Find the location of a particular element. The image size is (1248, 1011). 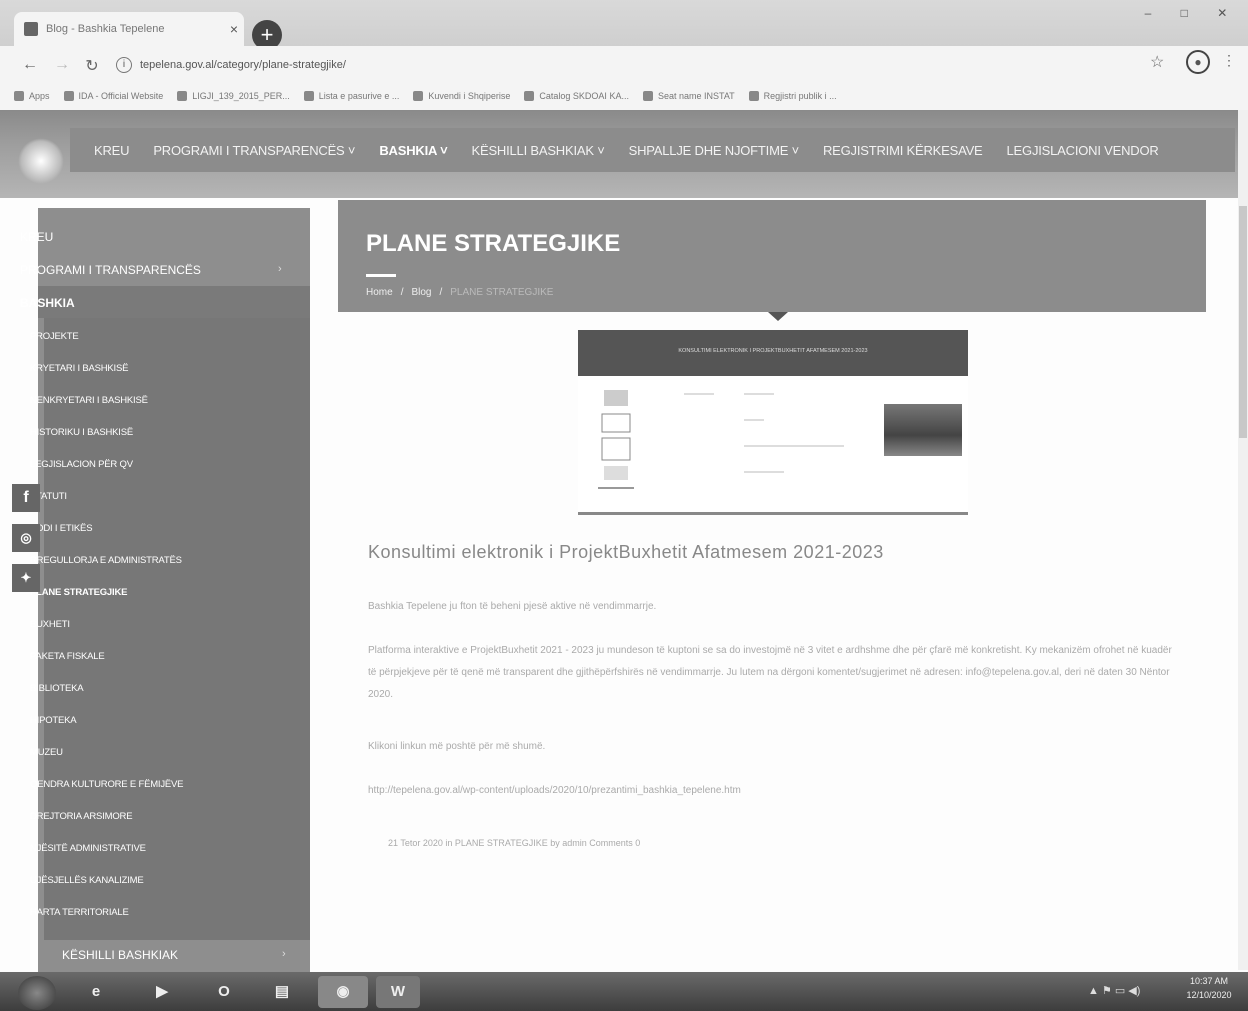

header-pointer is located at coordinates (778, 316).